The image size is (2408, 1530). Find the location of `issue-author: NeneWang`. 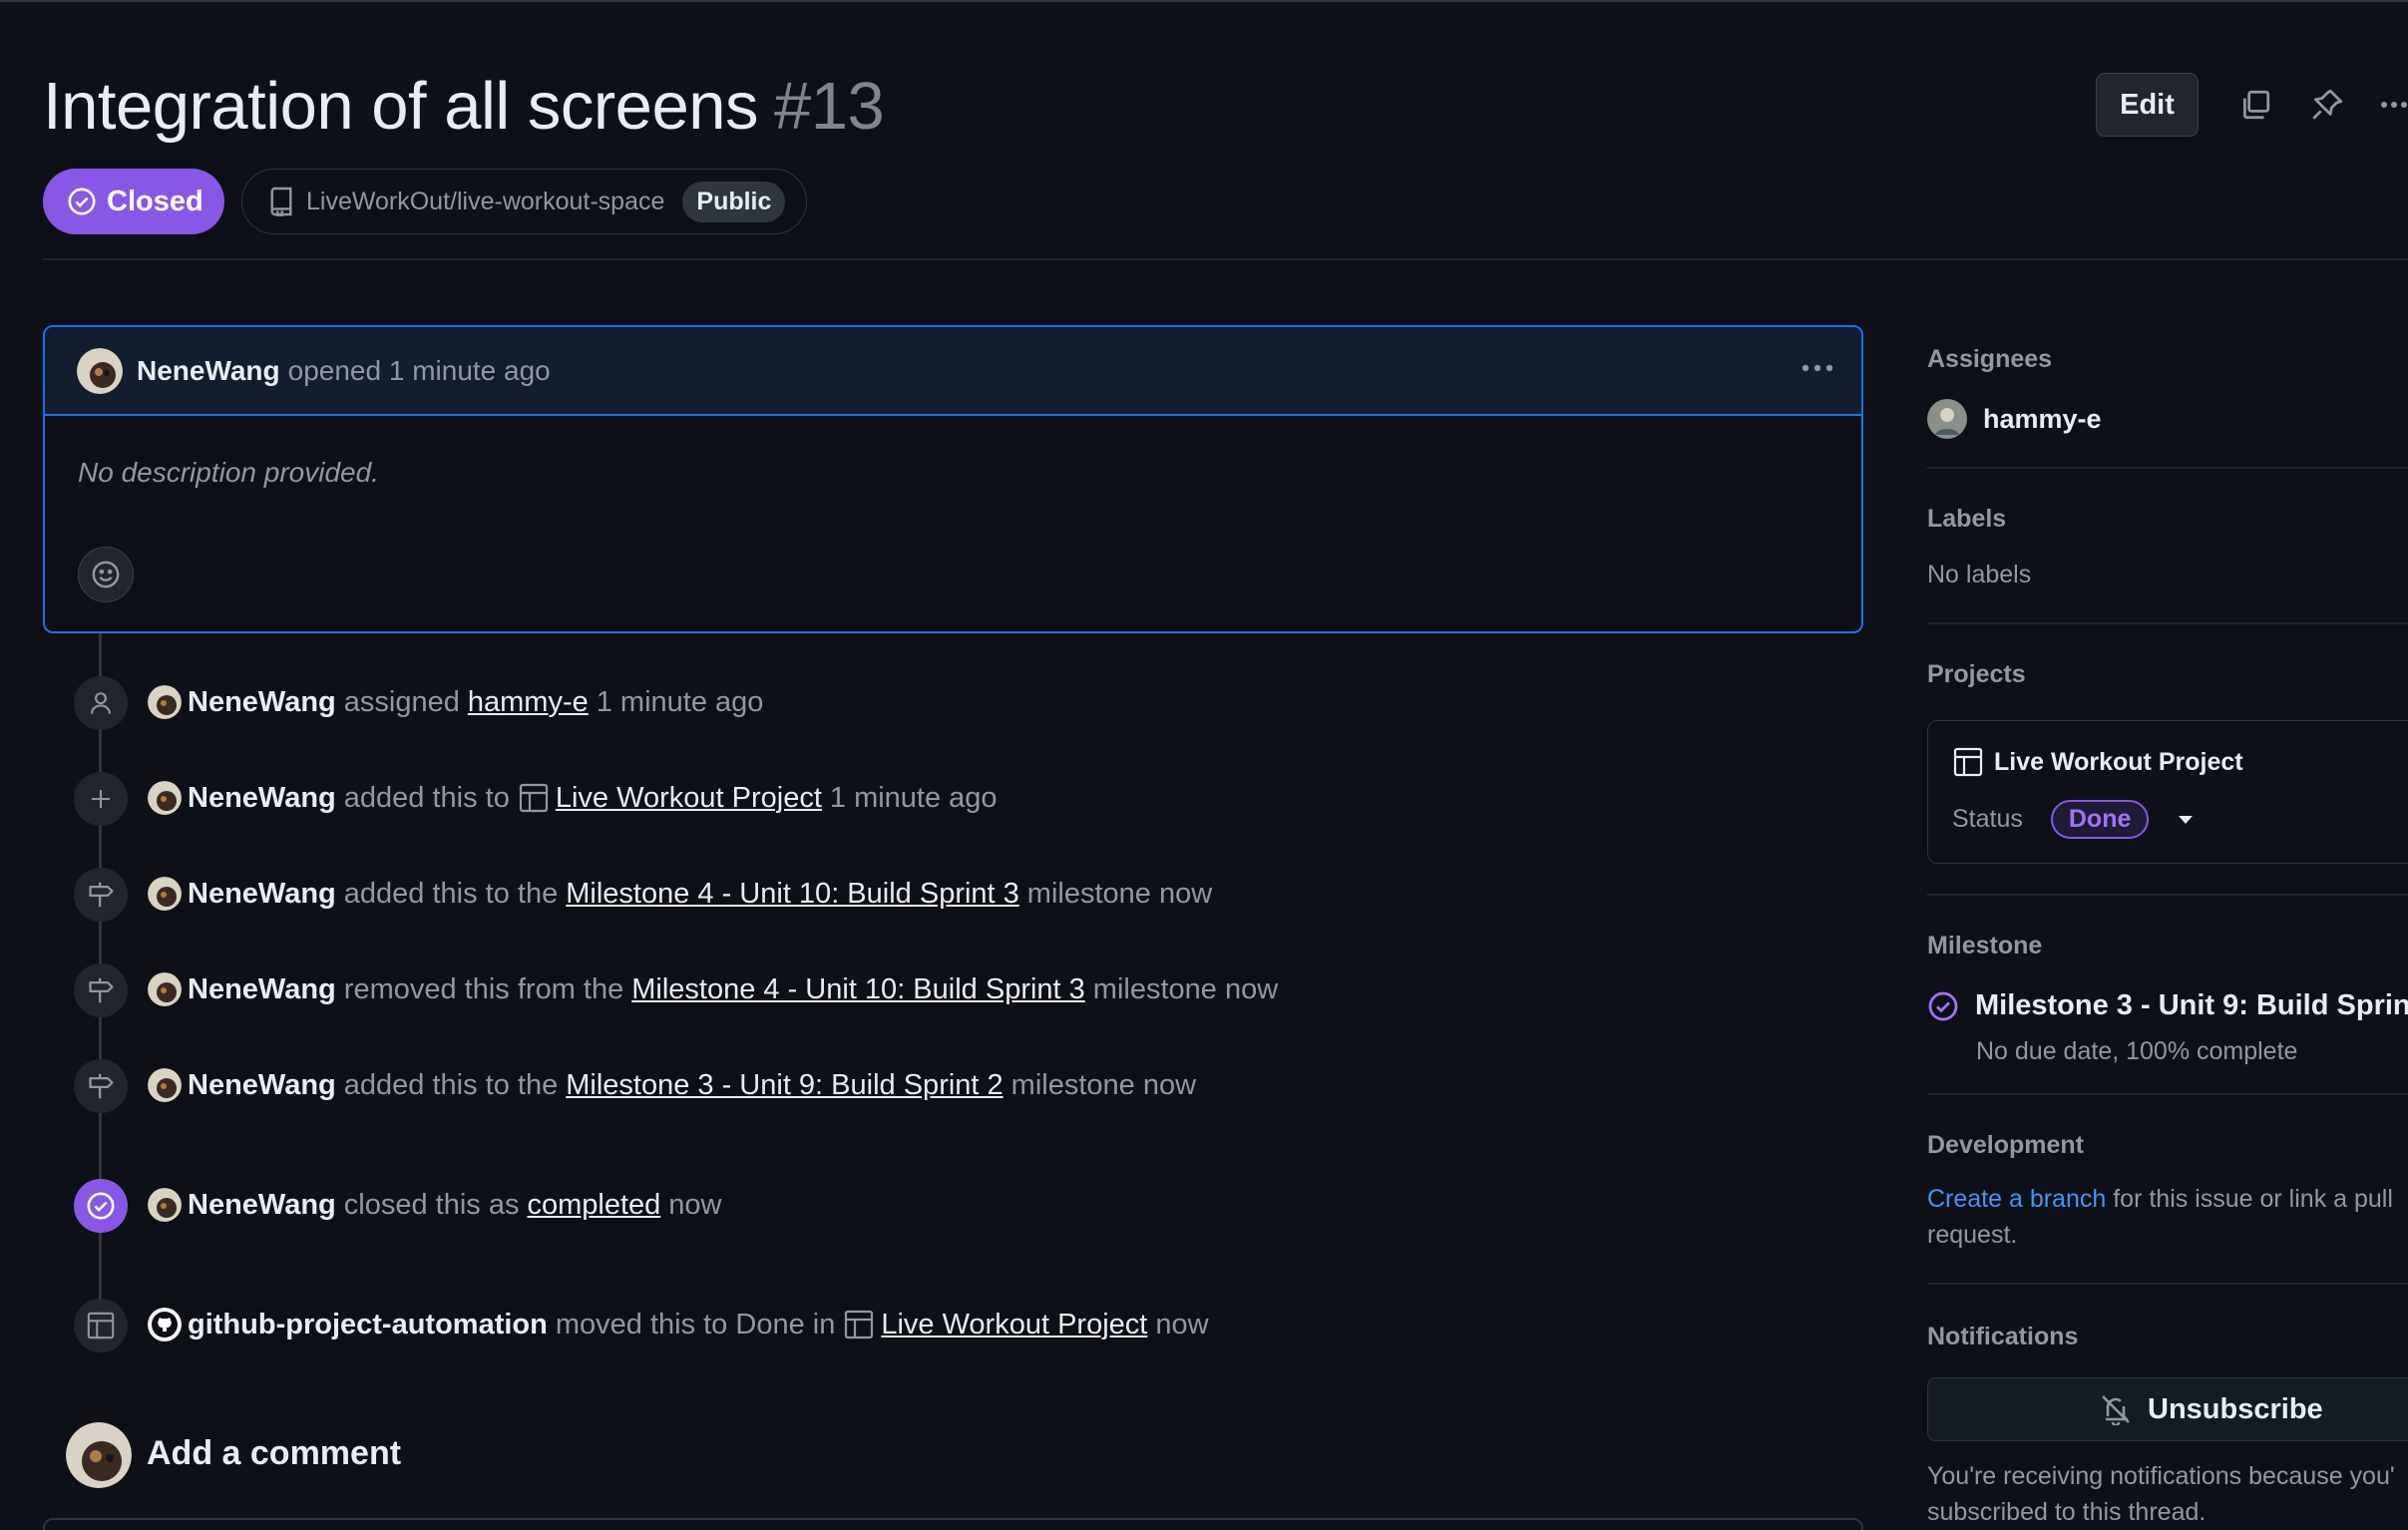

issue-author: NeneWang is located at coordinates (209, 371).